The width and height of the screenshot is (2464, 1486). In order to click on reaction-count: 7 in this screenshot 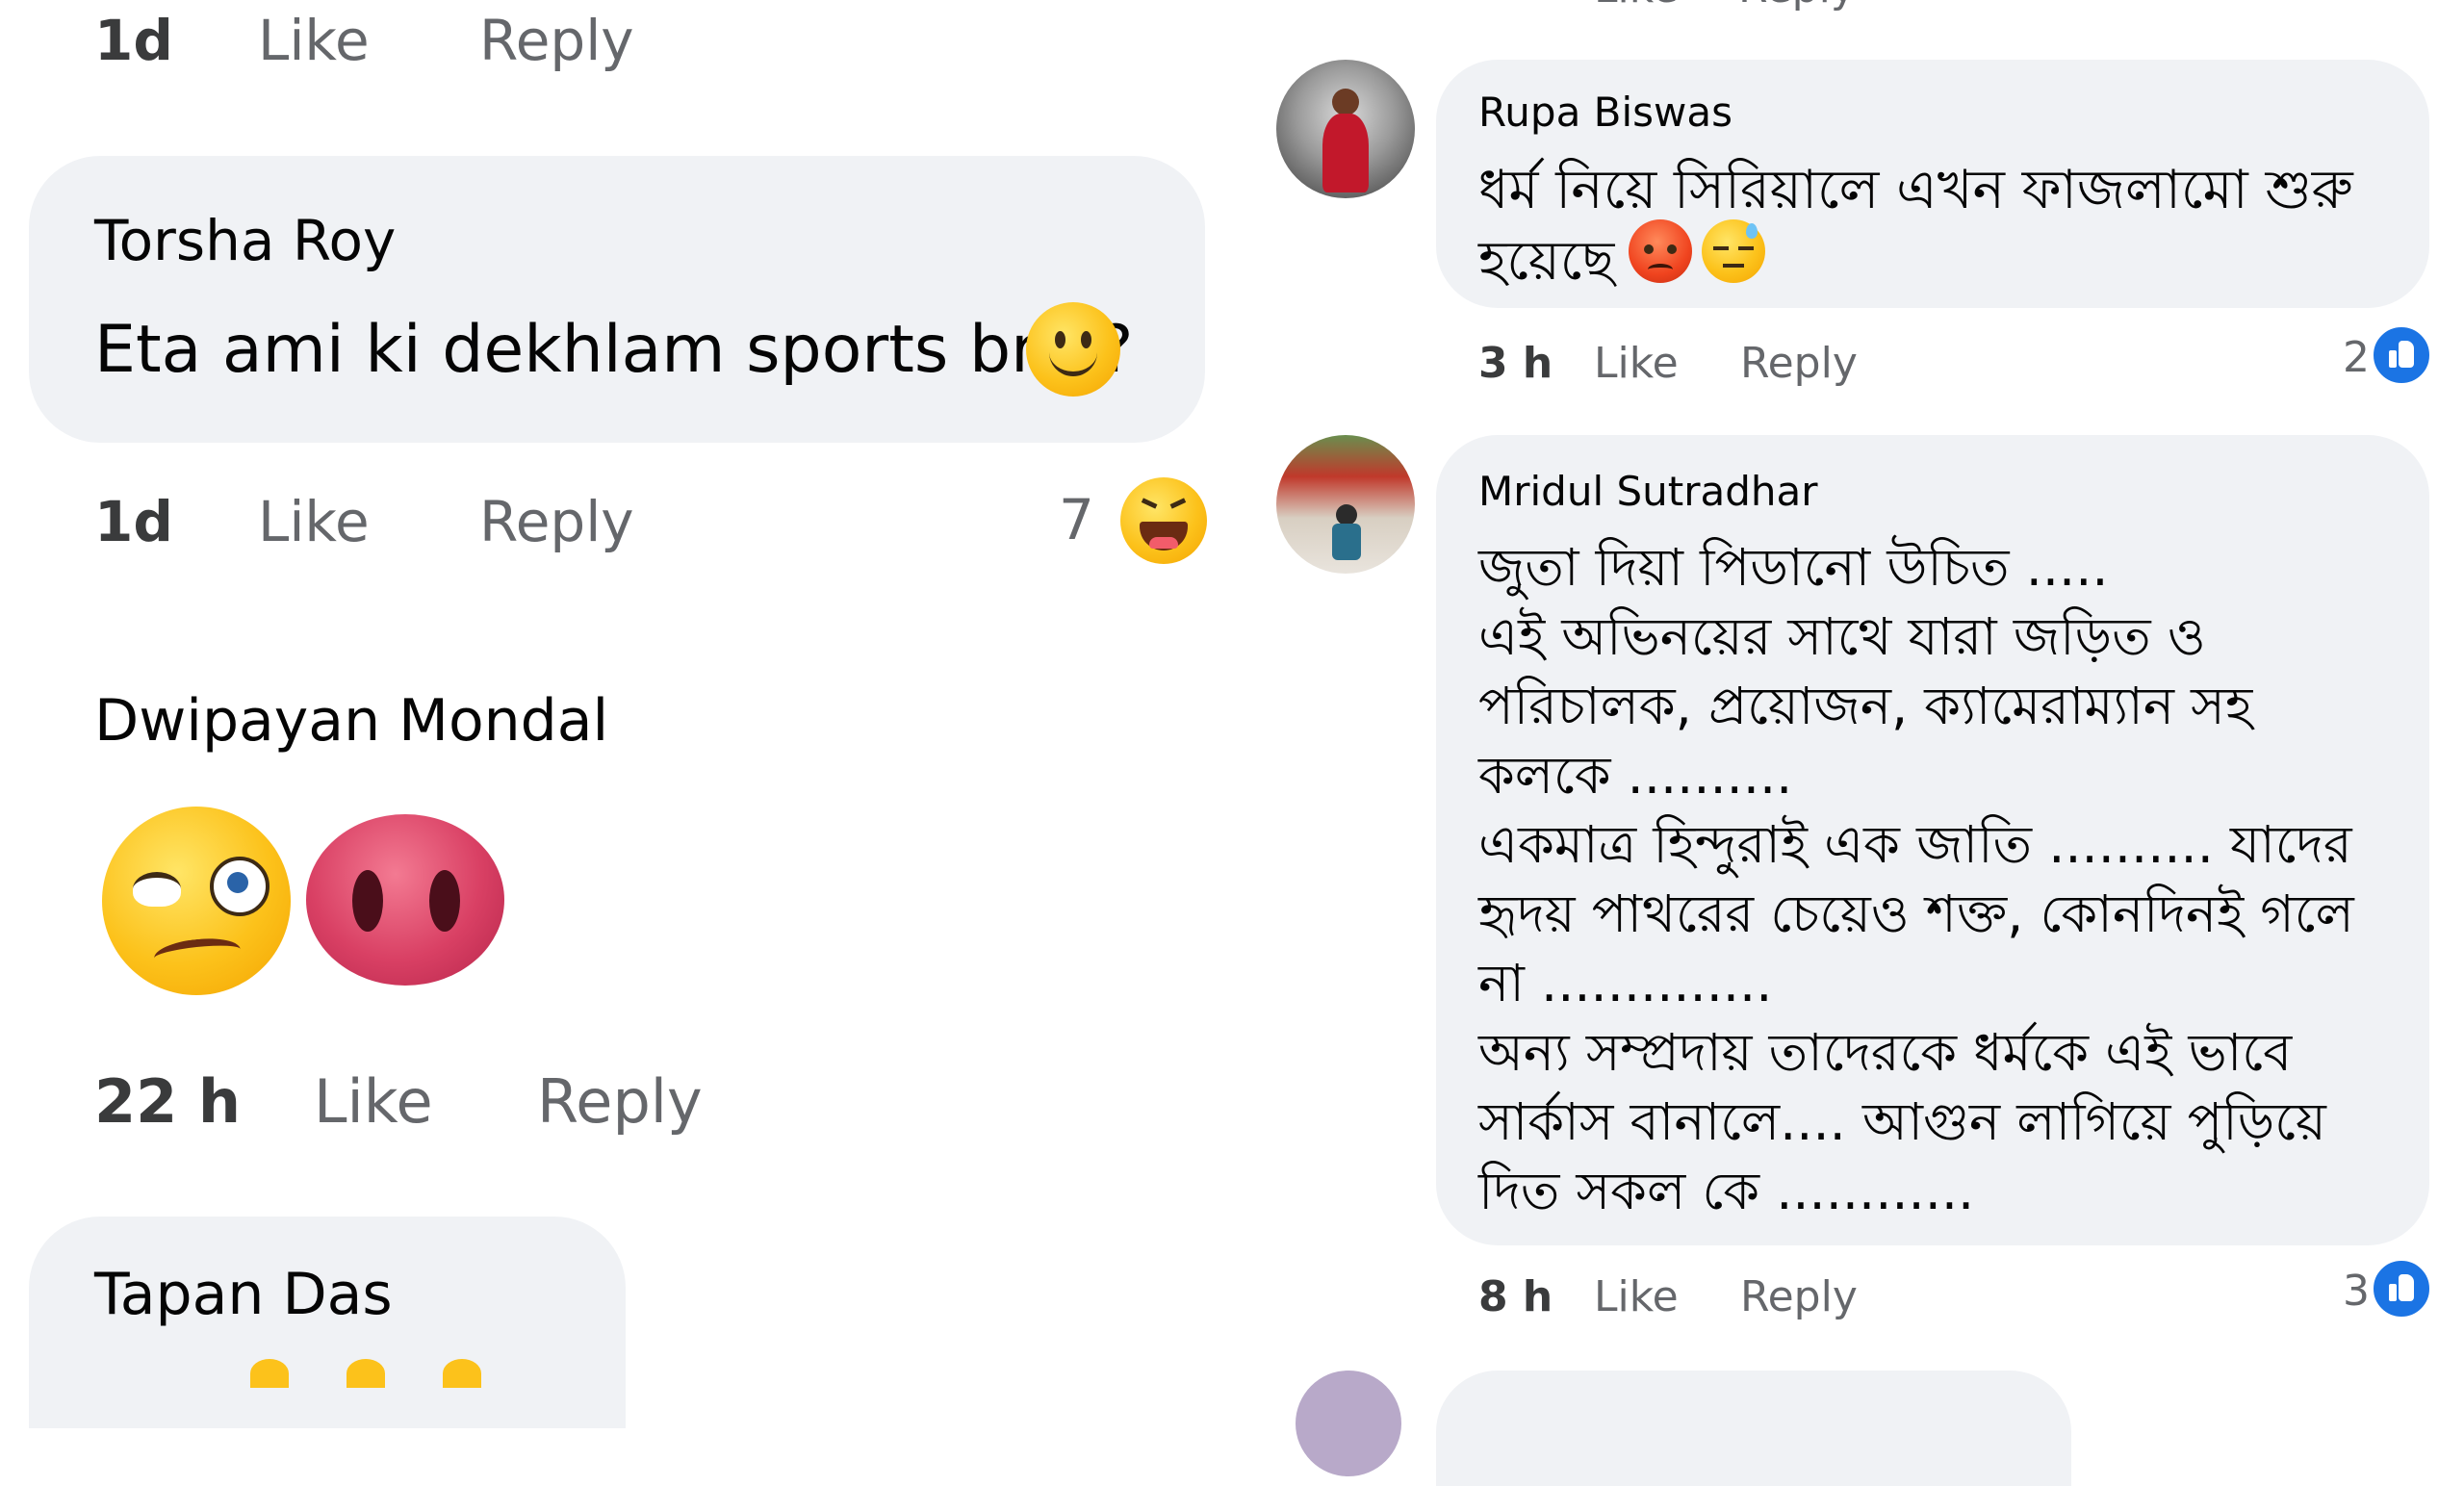, I will do `click(1076, 520)`.